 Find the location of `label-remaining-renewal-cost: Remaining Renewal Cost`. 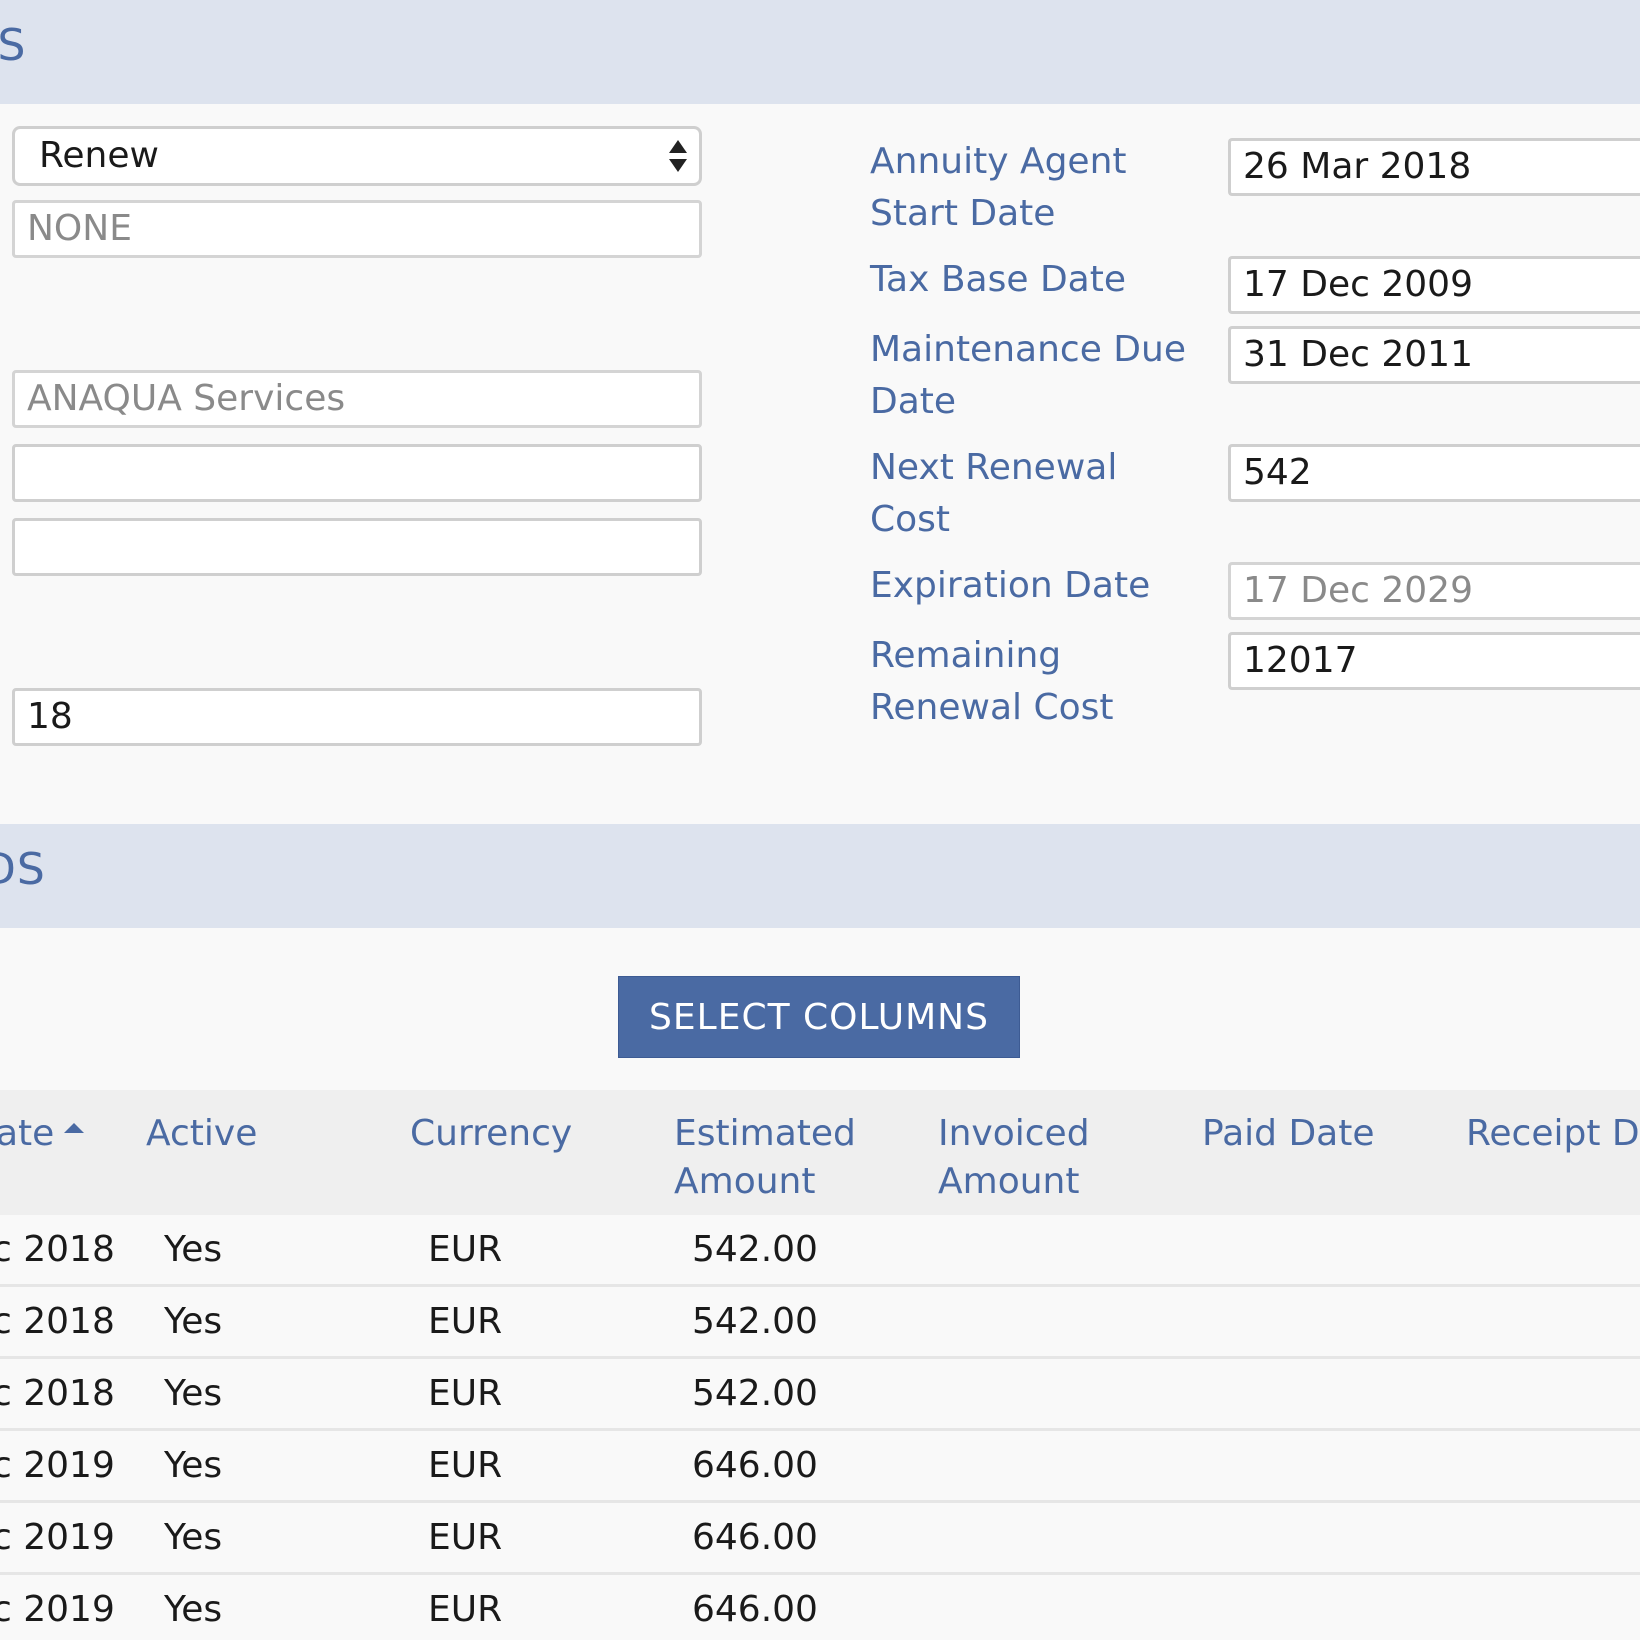

label-remaining-renewal-cost: Remaining Renewal Cost is located at coordinates (992, 681).